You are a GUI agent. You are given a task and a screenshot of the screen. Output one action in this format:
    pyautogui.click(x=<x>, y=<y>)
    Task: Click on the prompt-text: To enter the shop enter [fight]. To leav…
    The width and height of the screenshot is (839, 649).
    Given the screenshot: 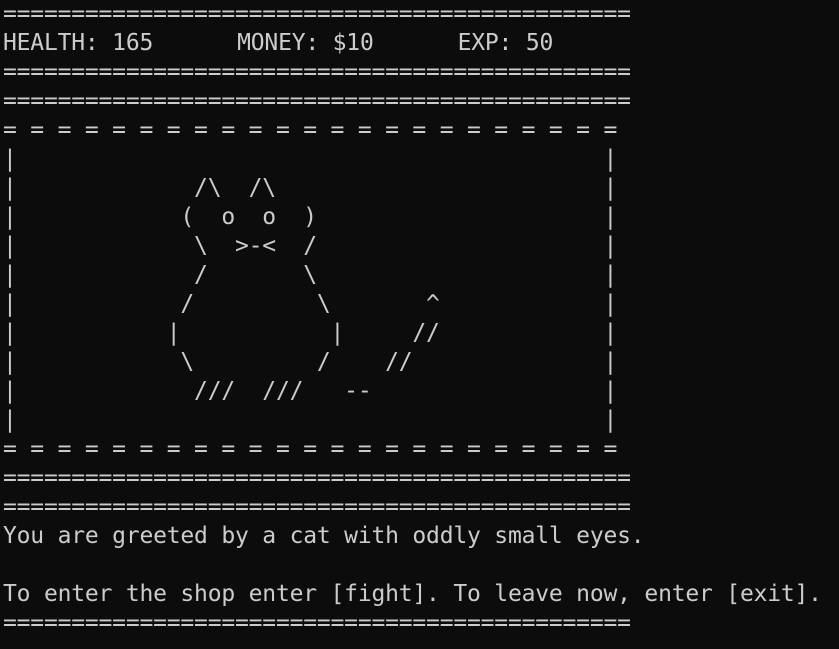 What is the action you would take?
    pyautogui.click(x=412, y=594)
    